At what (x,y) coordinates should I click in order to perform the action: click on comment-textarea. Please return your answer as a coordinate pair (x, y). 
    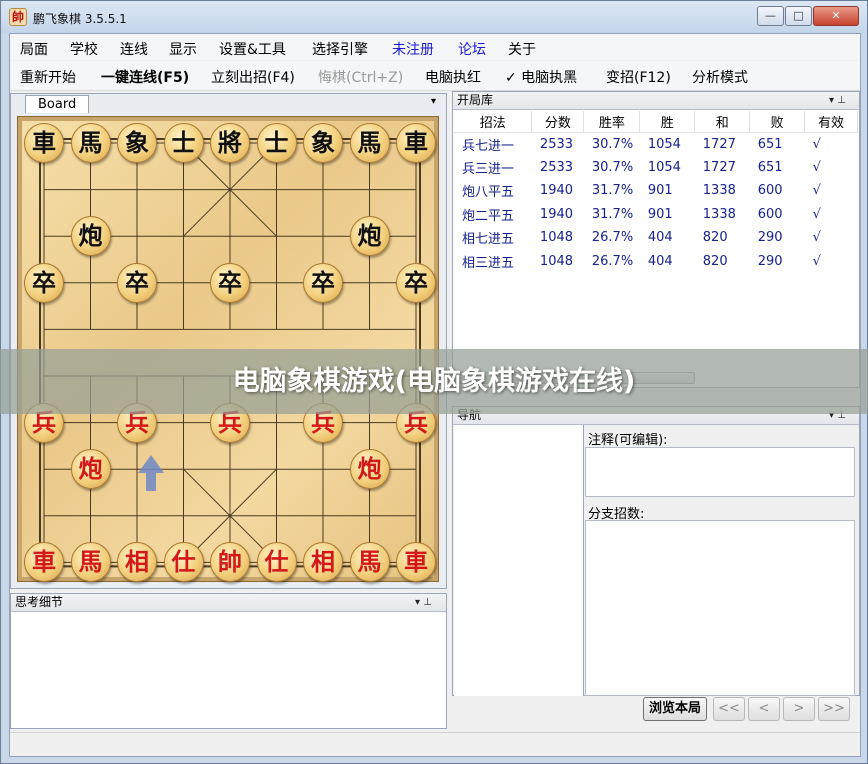
    Looking at the image, I should click on (720, 472).